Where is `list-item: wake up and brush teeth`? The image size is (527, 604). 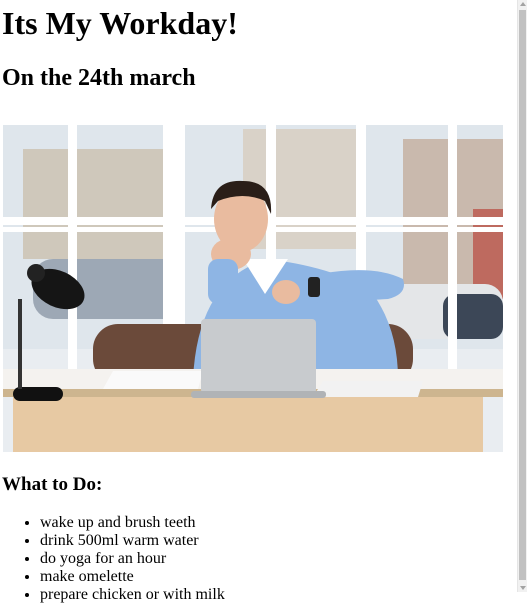
list-item: wake up and brush teeth is located at coordinates (132, 523).